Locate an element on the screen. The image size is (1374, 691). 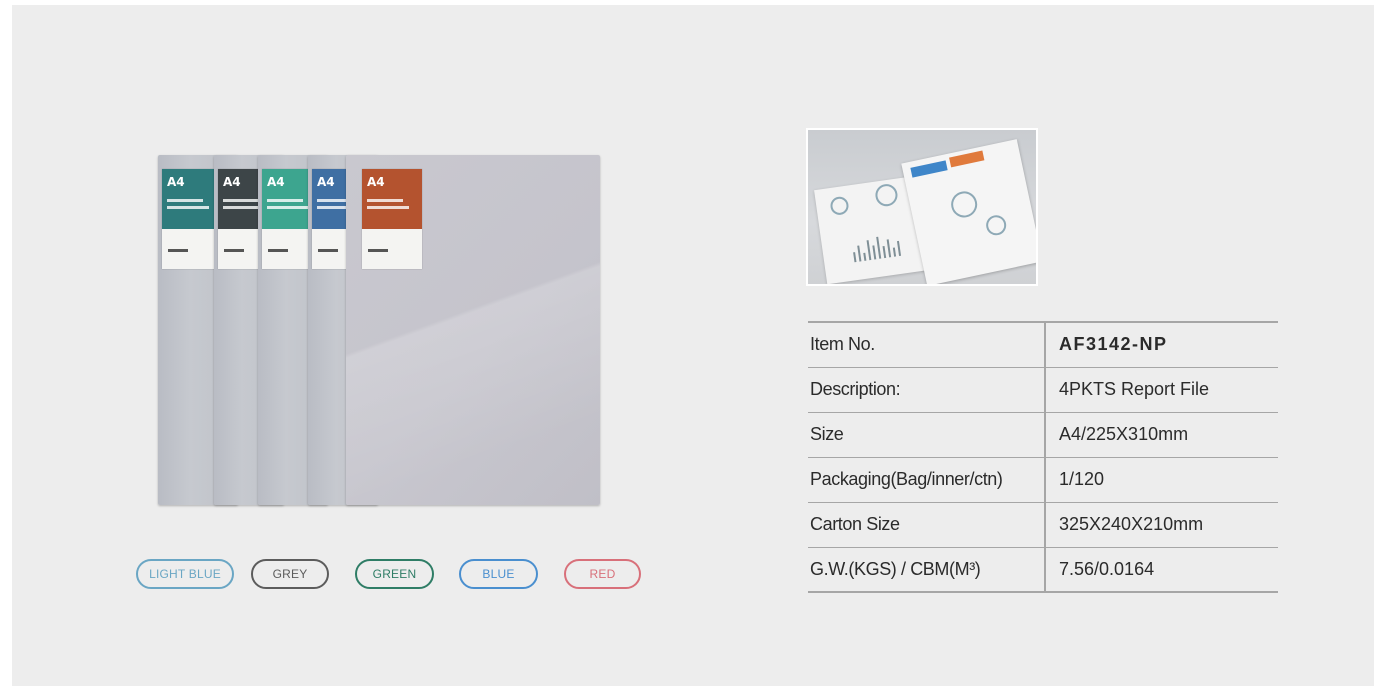
color-option-light-blue: LIGHT BLUE is located at coordinates (185, 574).